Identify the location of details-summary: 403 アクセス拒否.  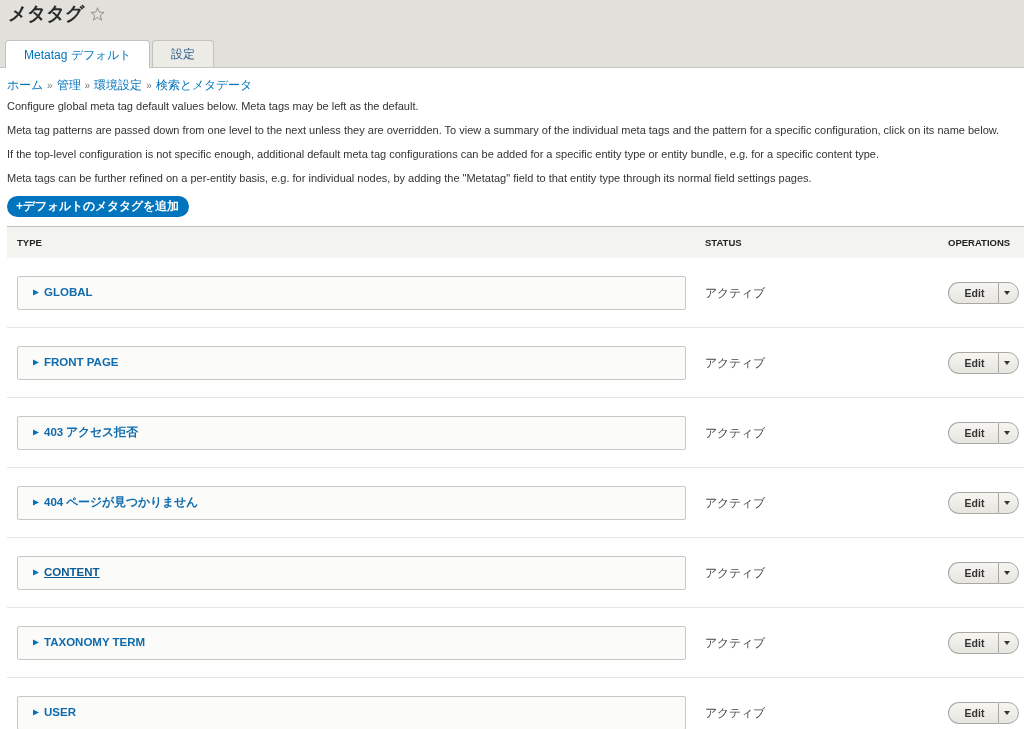
(86, 432).